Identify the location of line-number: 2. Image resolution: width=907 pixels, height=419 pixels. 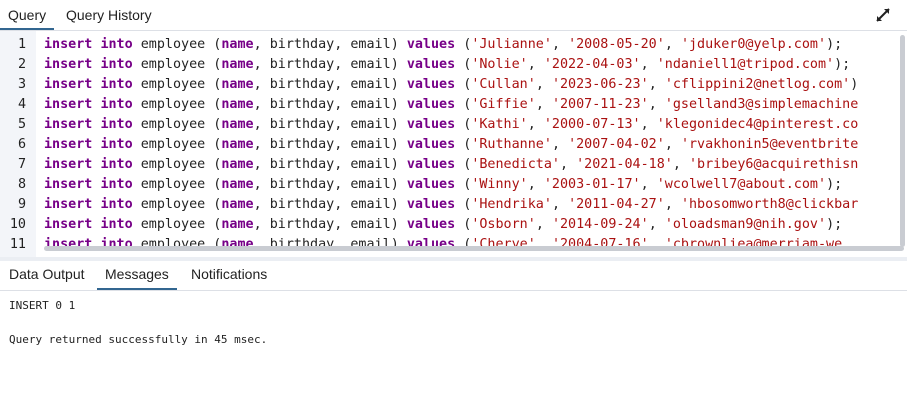
(21, 64).